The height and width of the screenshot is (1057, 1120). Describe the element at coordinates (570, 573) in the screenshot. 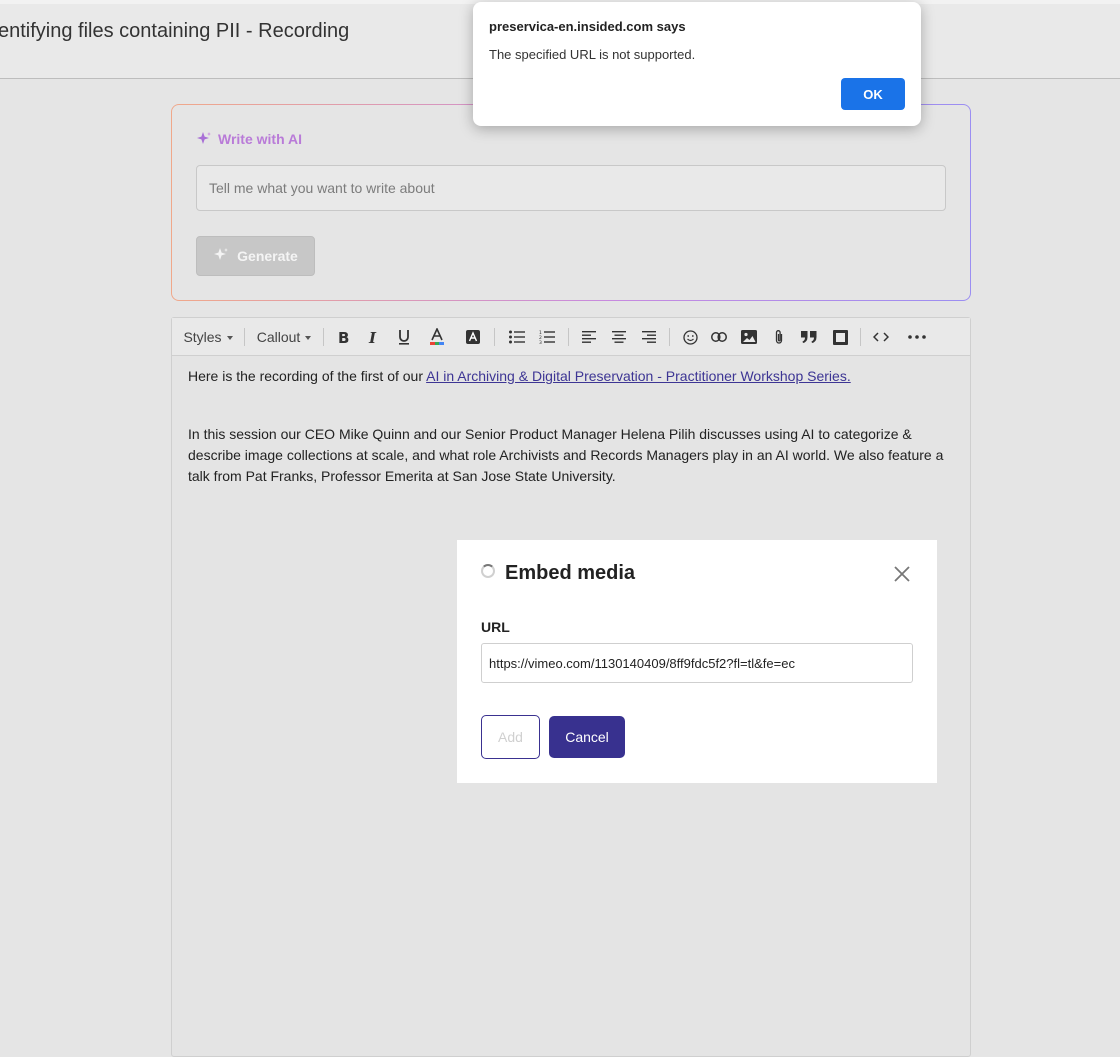

I see `dialog-title: Embed media` at that location.